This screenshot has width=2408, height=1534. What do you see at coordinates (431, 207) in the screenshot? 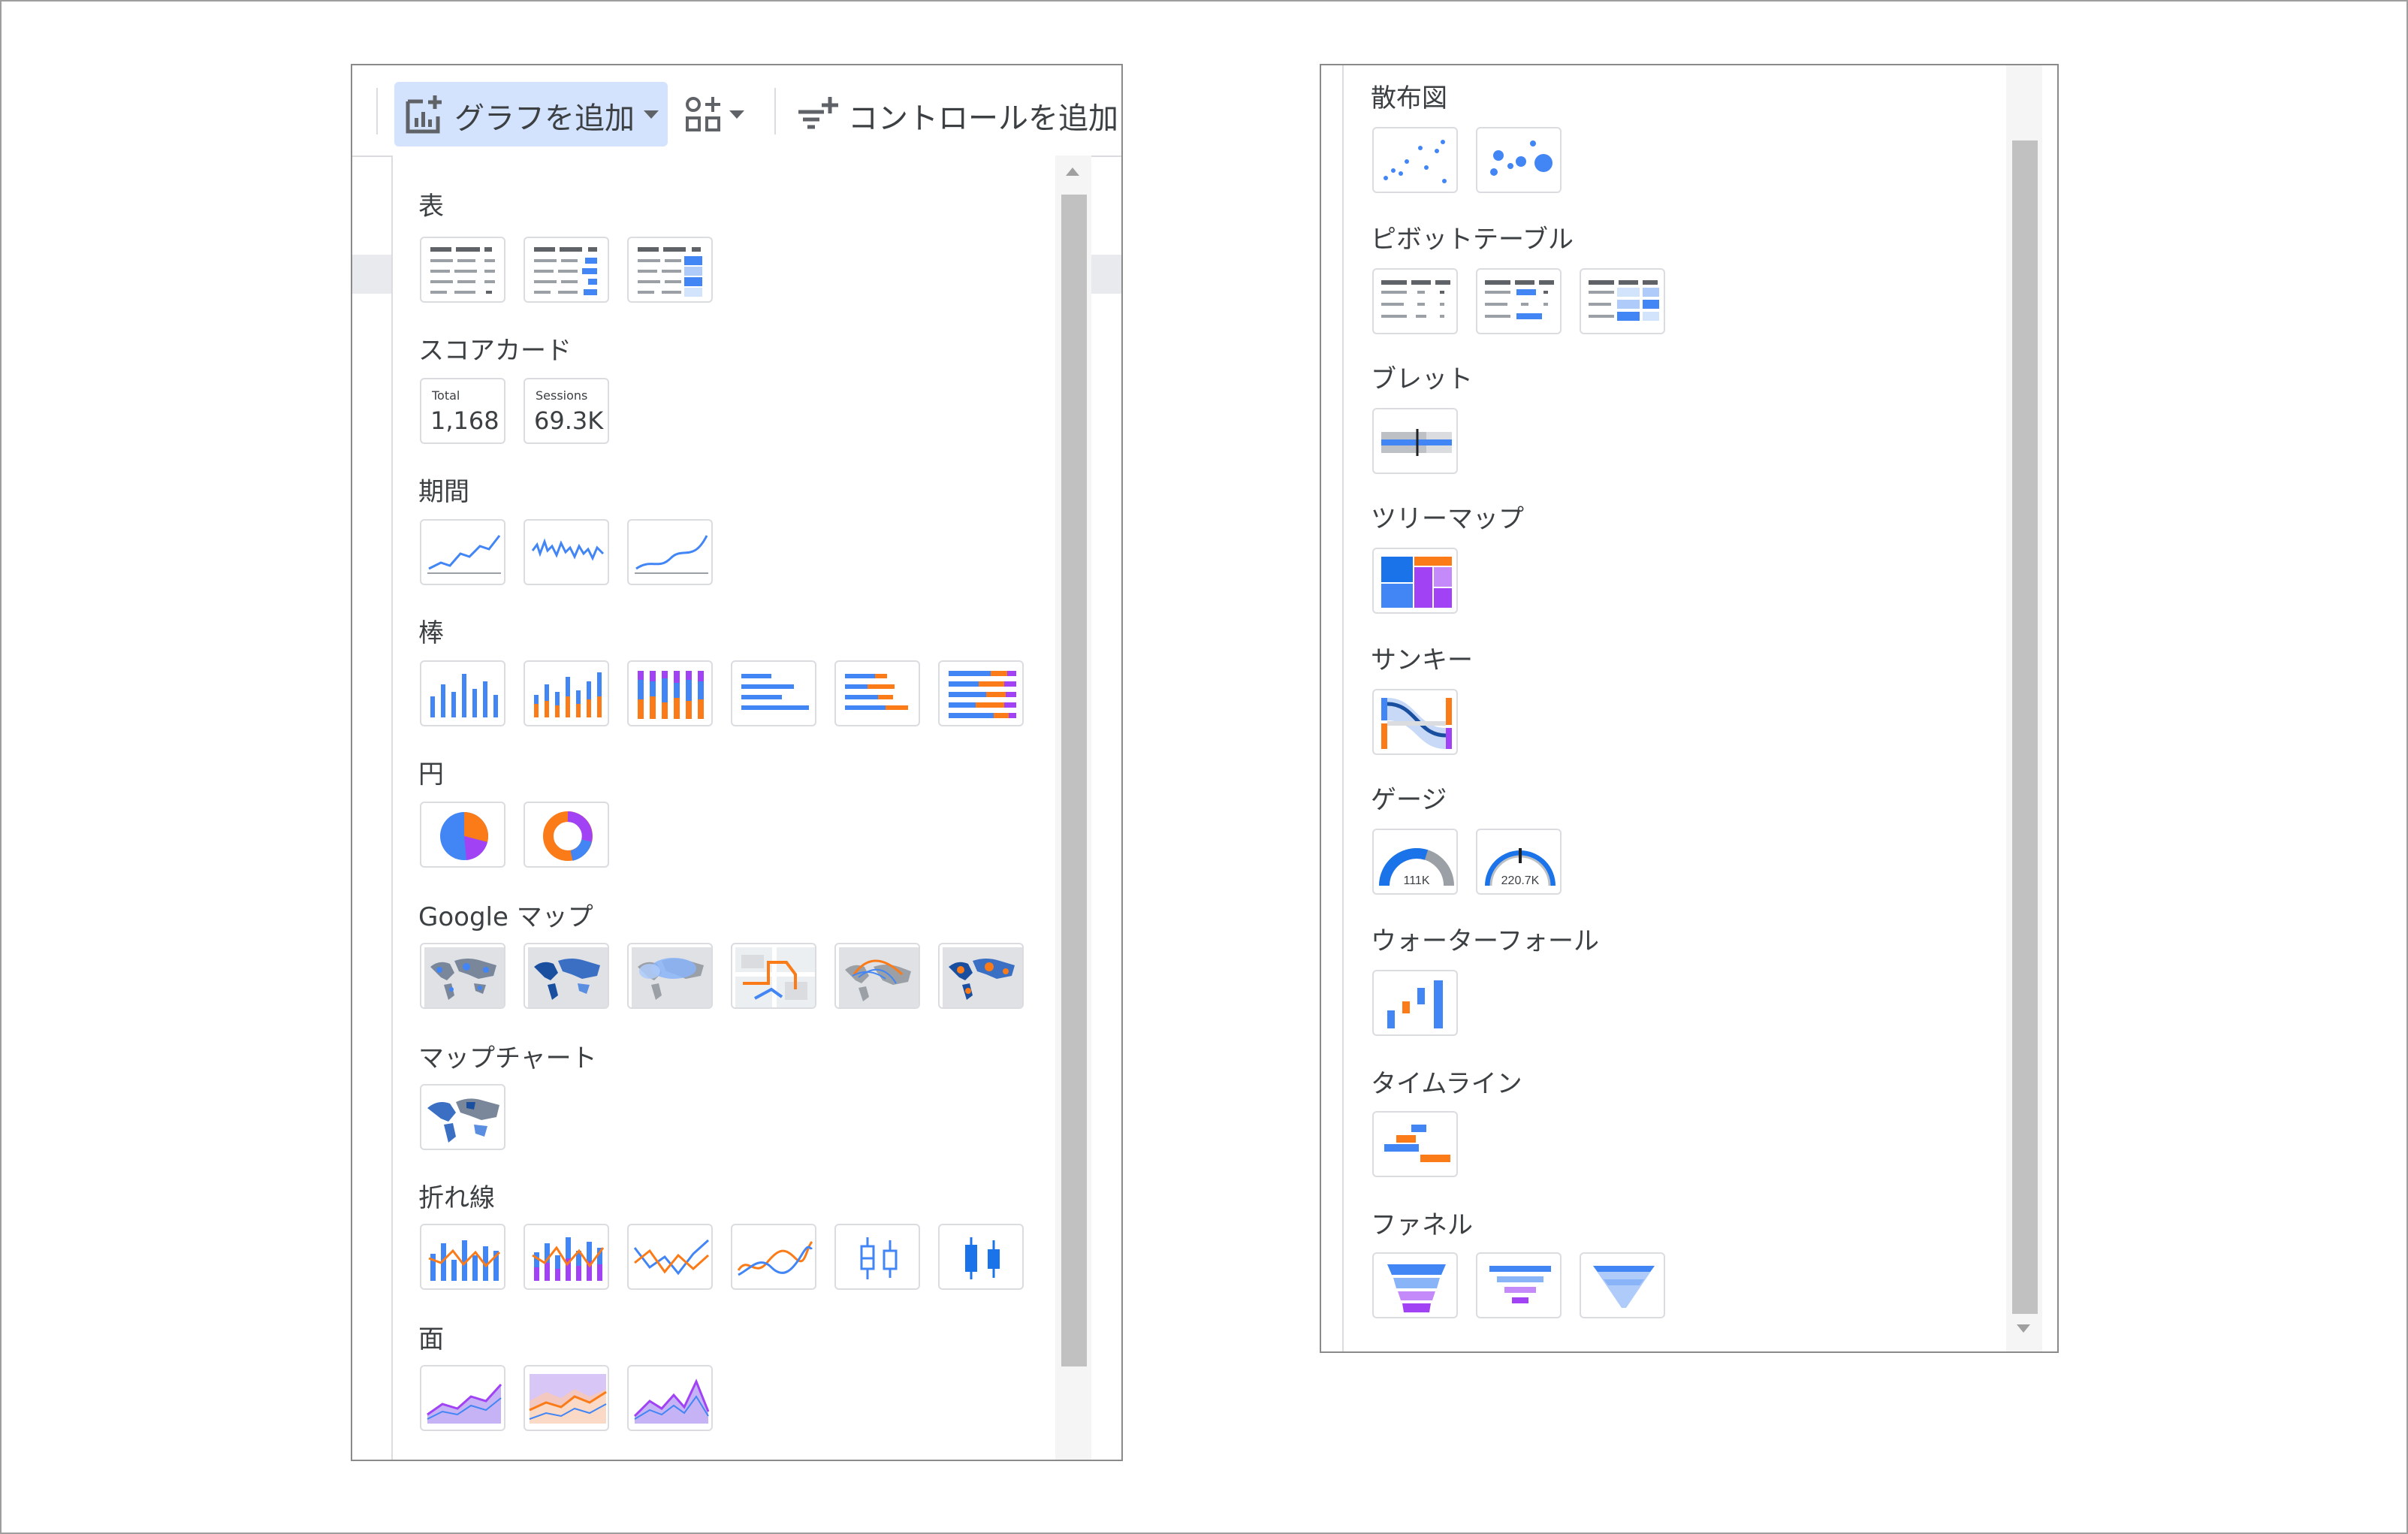
I see `section-title-table: 表` at bounding box center [431, 207].